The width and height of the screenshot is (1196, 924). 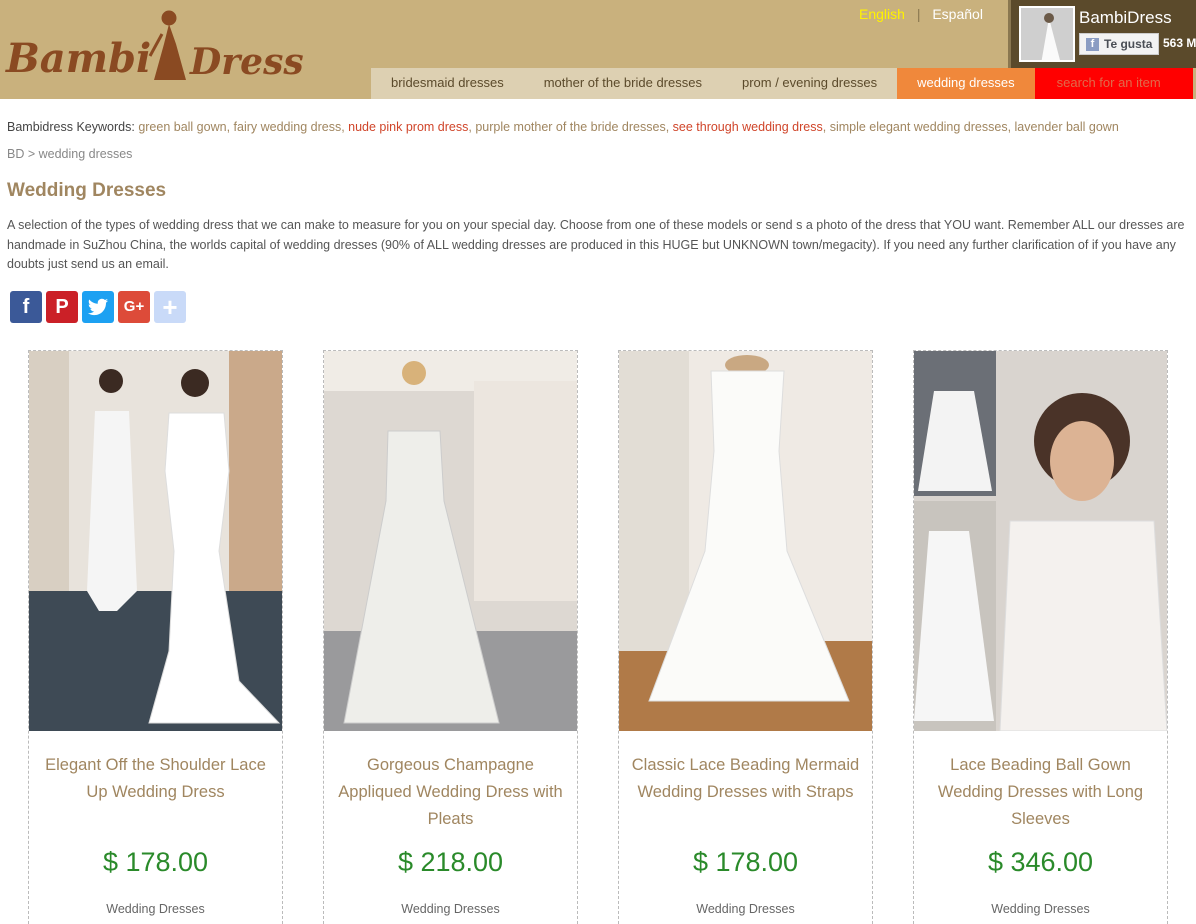 I want to click on plus-icon: +, so click(x=170, y=307).